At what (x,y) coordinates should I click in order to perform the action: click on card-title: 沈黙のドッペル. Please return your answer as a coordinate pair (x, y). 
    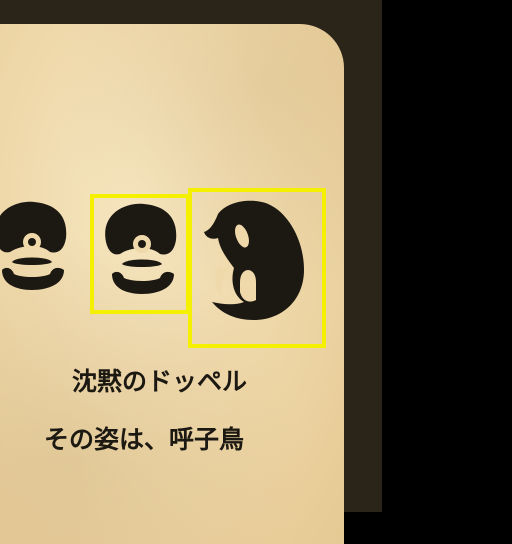
    Looking at the image, I should click on (160, 381).